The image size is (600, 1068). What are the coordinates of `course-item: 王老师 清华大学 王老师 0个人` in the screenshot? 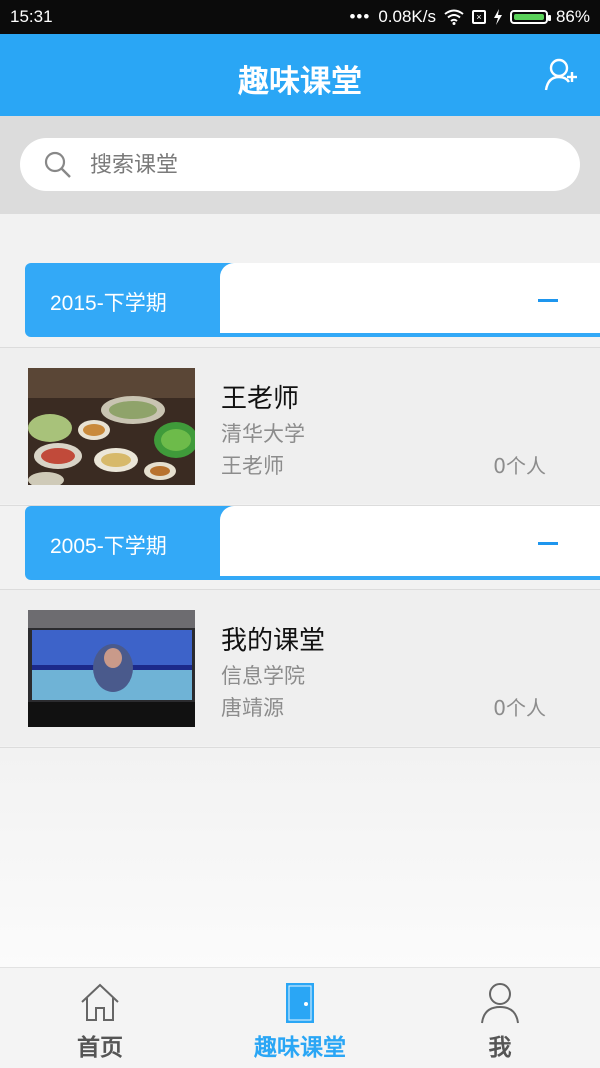 It's located at (300, 426).